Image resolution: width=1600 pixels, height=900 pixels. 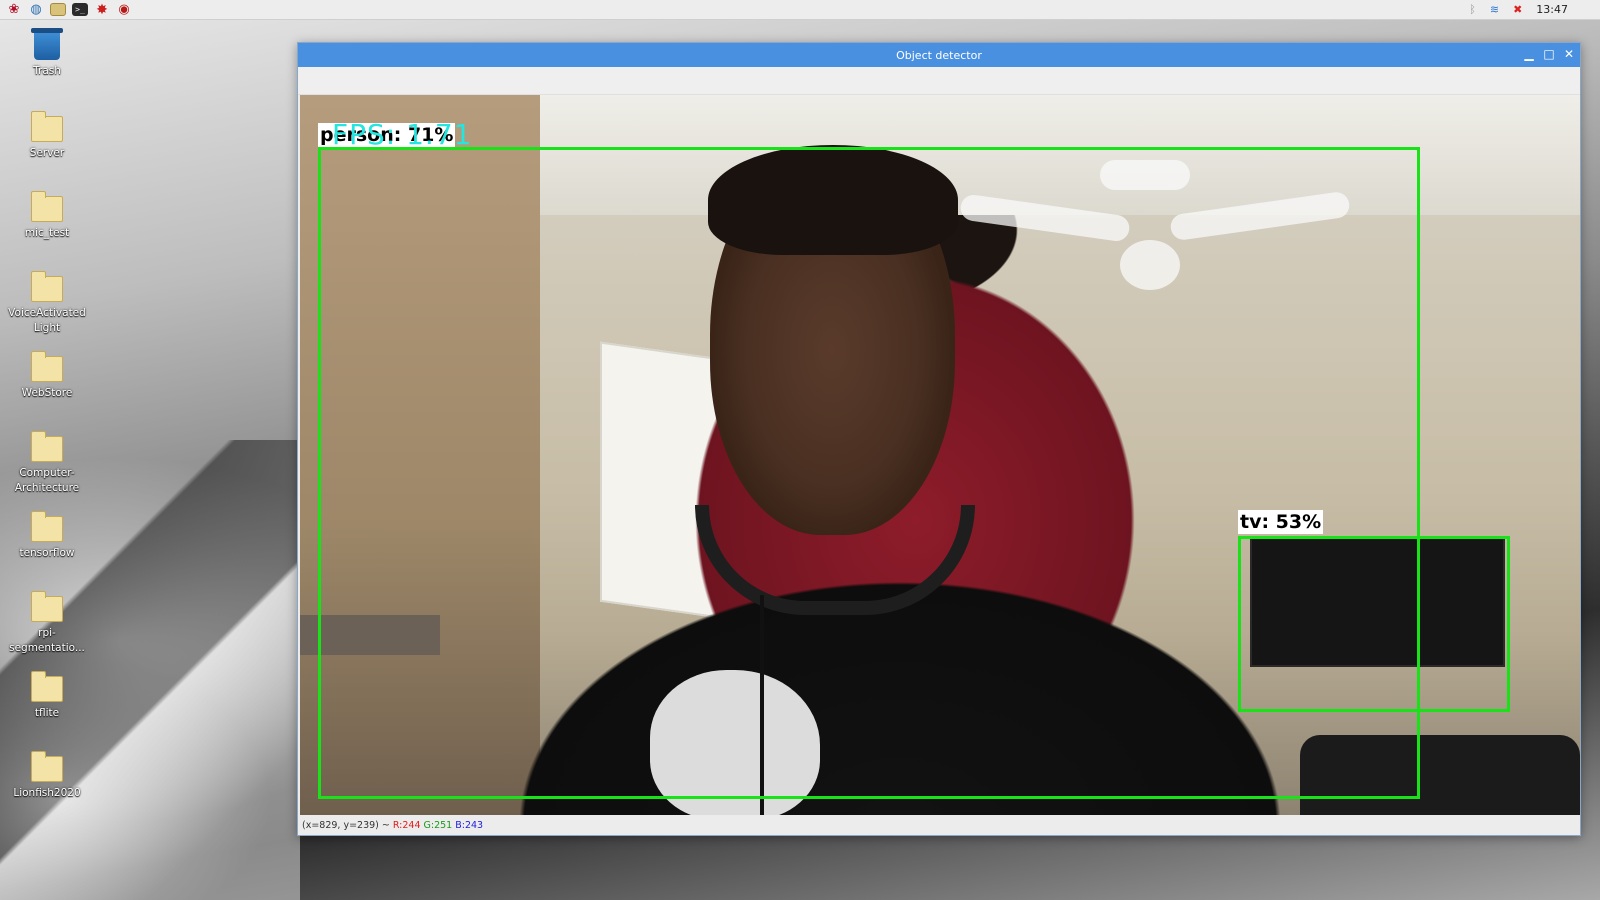 I want to click on file-manager-icon, so click(x=58, y=9).